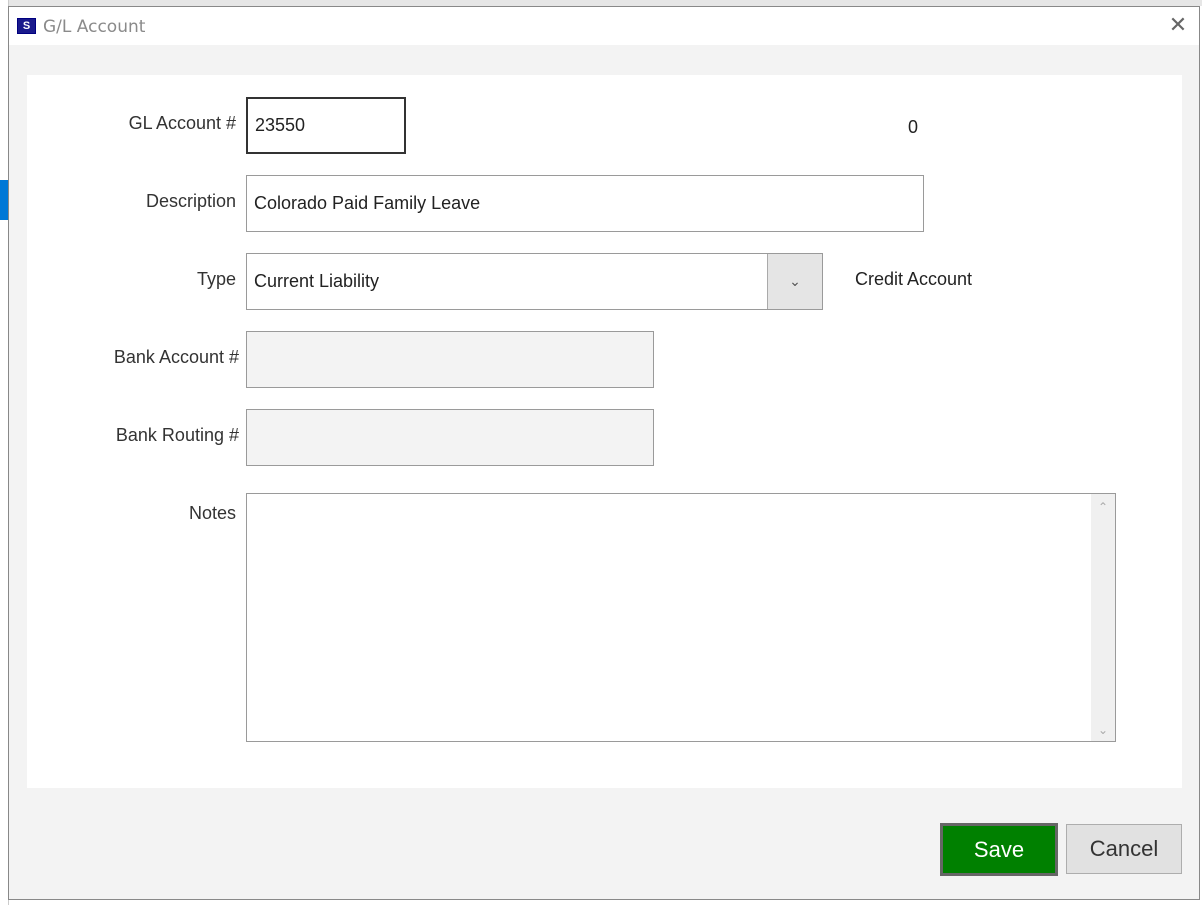  What do you see at coordinates (26, 26) in the screenshot?
I see `app-s-icon: S` at bounding box center [26, 26].